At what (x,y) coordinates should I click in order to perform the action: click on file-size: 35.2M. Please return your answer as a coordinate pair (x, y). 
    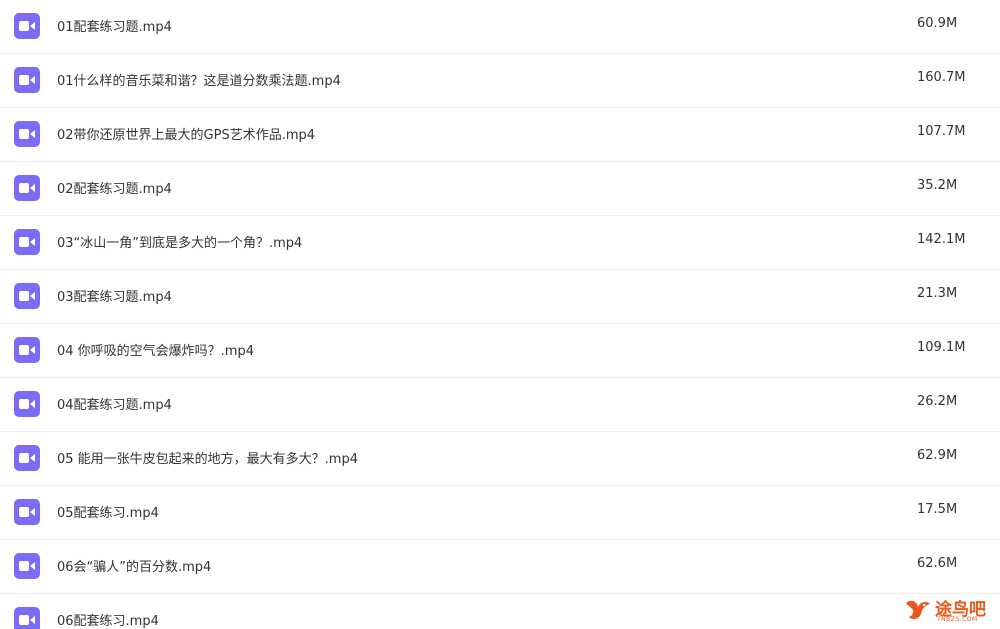
    Looking at the image, I should click on (937, 185).